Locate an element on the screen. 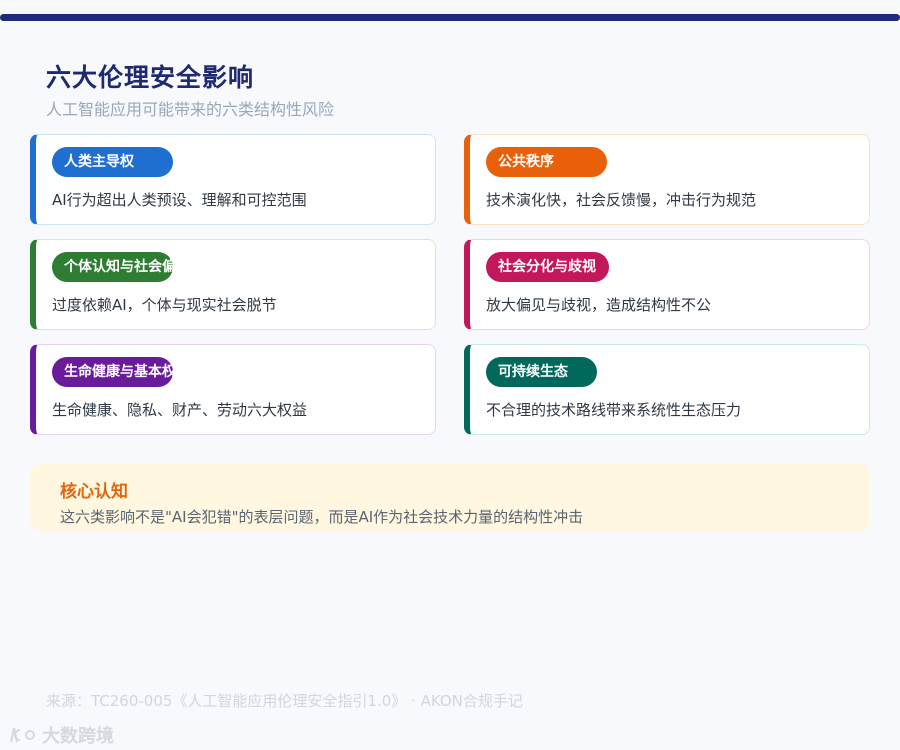  impact-tag: 生命健康与基本权 is located at coordinates (112, 372).